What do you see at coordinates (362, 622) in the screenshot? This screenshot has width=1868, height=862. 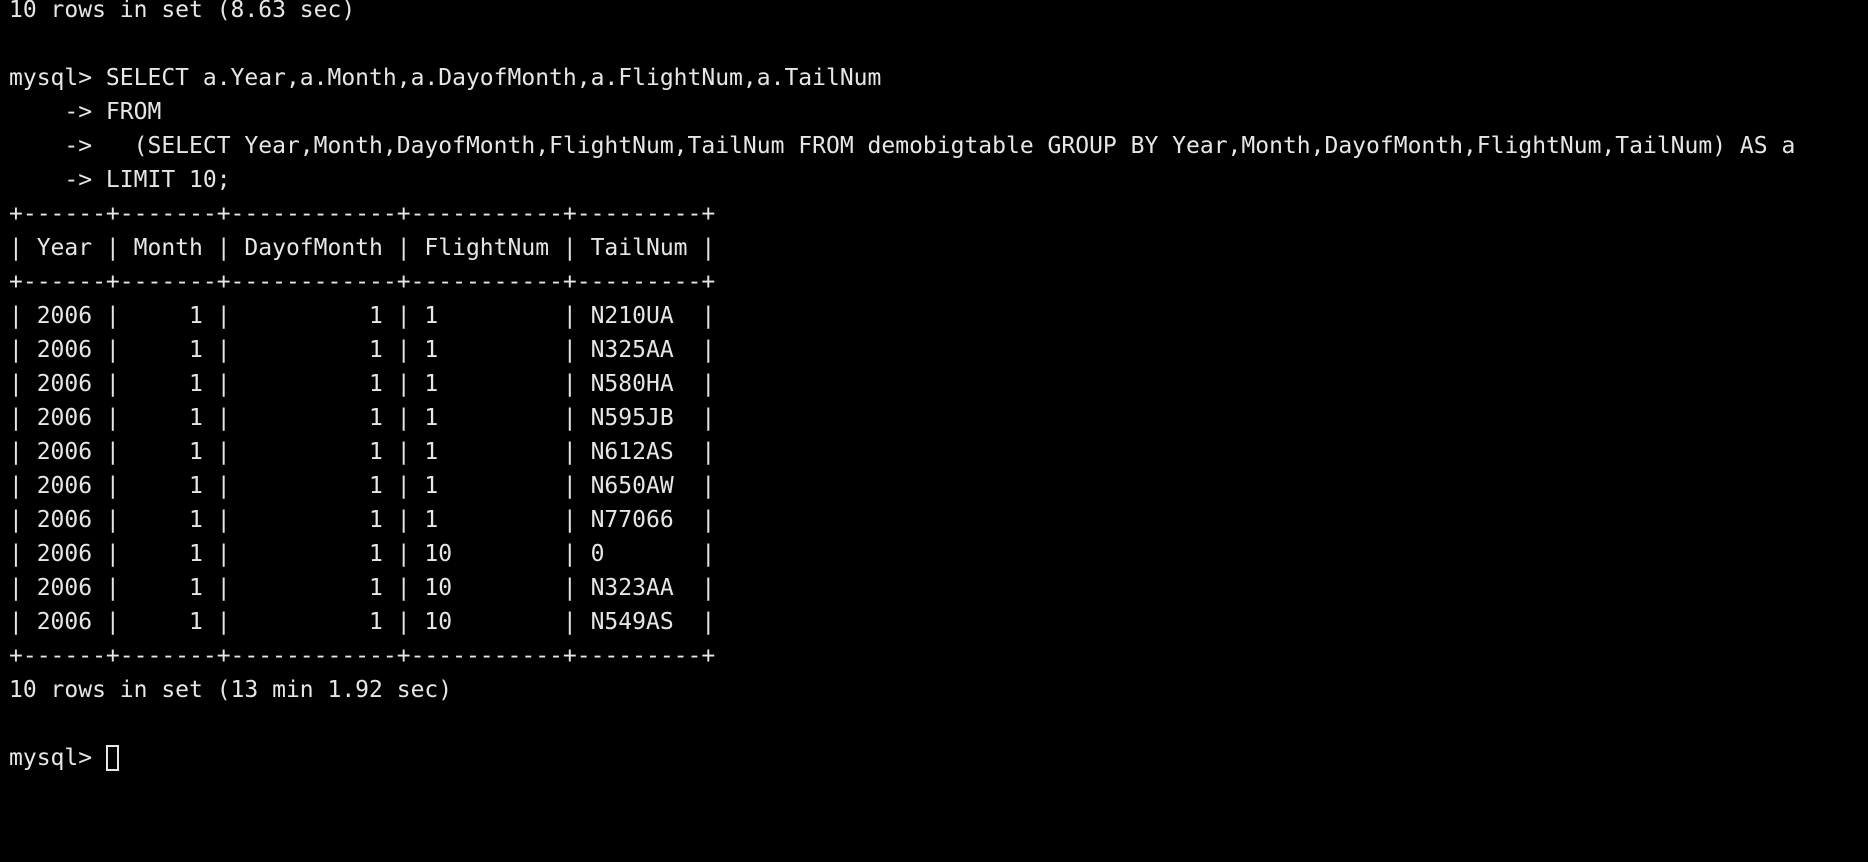 I see `table-row: | 2006 | 1 | 1 | 10 | N549AS |` at bounding box center [362, 622].